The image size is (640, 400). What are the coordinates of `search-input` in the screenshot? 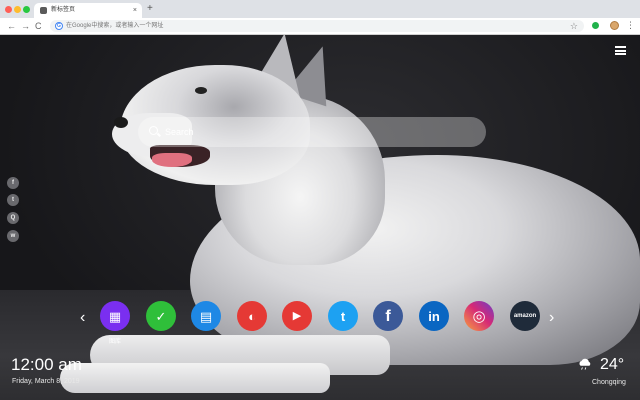 It's located at (315, 132).